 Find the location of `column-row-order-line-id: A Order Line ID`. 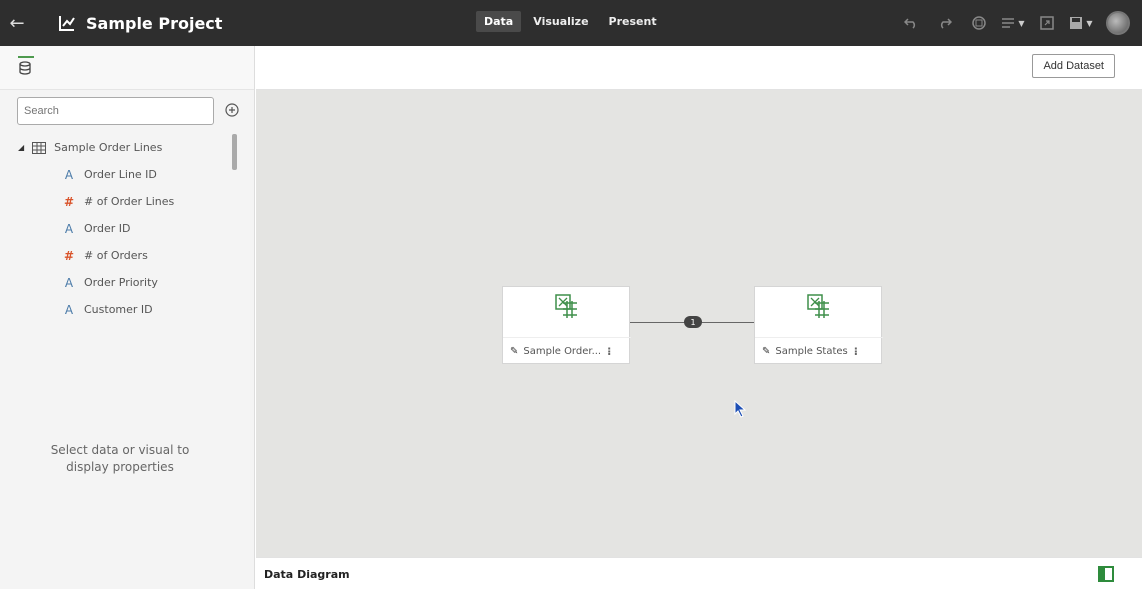

column-row-order-line-id: A Order Line ID is located at coordinates (120, 174).